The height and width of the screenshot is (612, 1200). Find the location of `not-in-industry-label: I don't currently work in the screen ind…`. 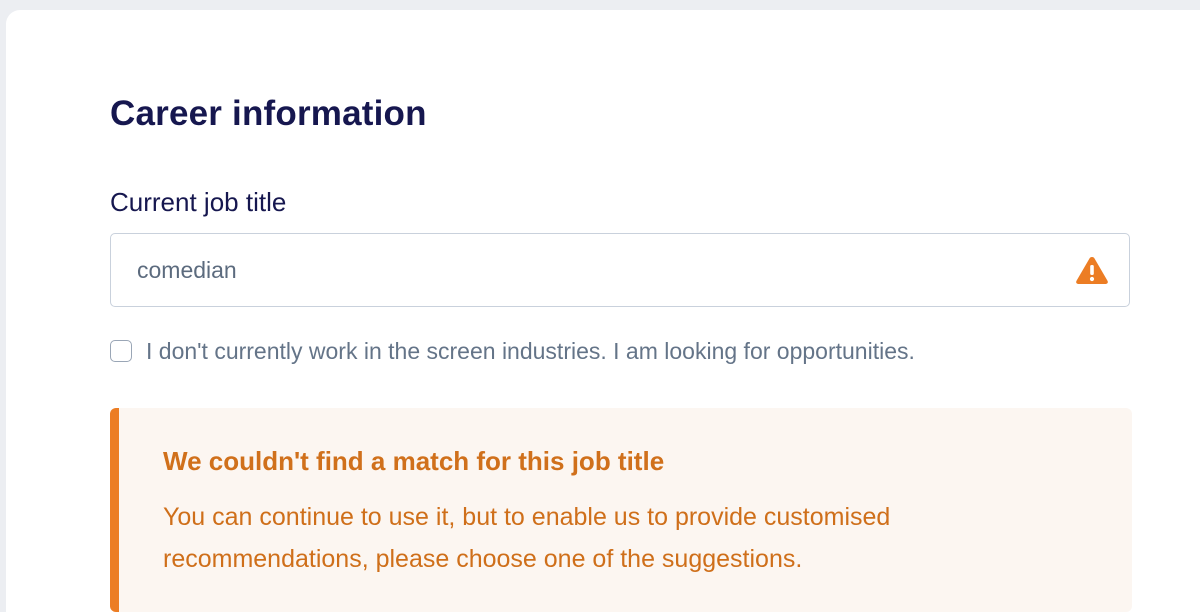

not-in-industry-label: I don't currently work in the screen ind… is located at coordinates (530, 351).